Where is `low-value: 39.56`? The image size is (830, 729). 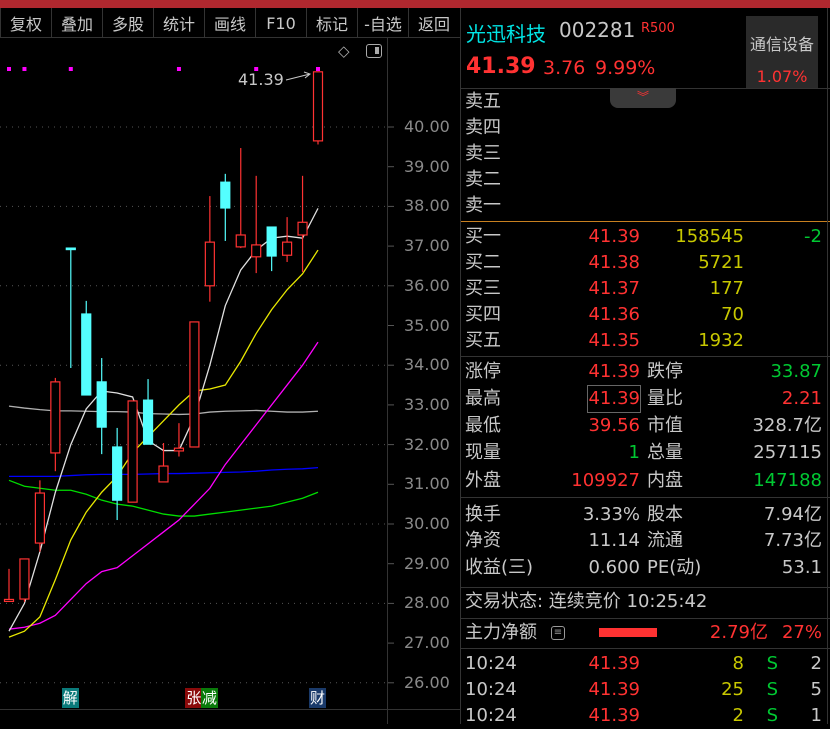
low-value: 39.56 is located at coordinates (614, 425).